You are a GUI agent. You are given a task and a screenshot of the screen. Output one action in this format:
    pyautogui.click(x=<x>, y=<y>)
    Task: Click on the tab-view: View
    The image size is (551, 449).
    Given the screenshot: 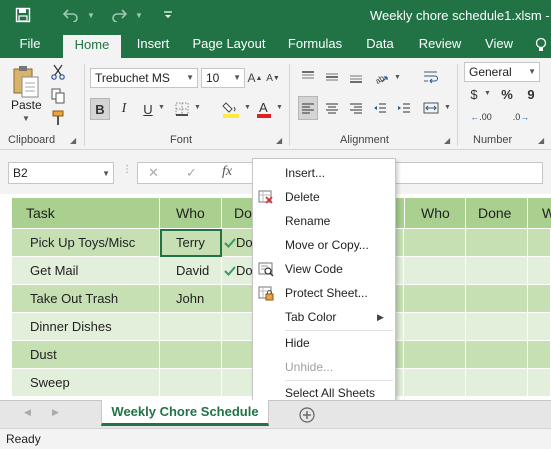 What is the action you would take?
    pyautogui.click(x=499, y=45)
    